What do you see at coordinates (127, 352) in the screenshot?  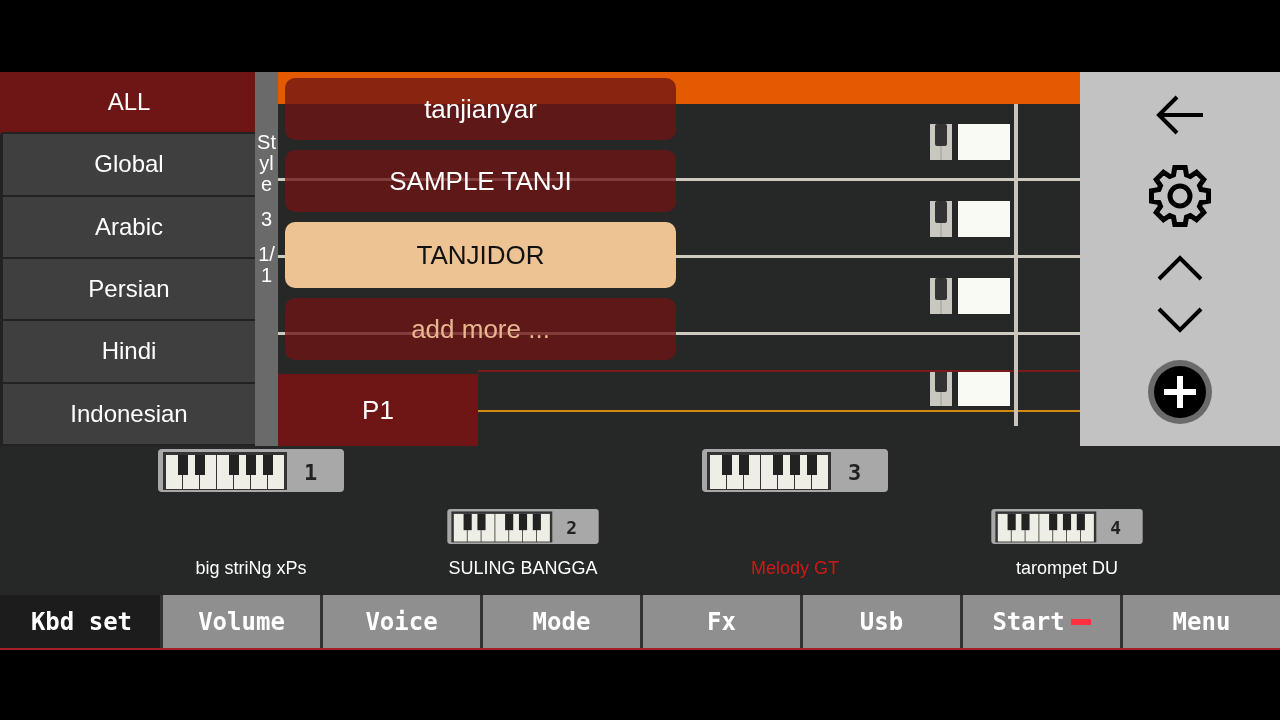 I see `category-item: Hindi` at bounding box center [127, 352].